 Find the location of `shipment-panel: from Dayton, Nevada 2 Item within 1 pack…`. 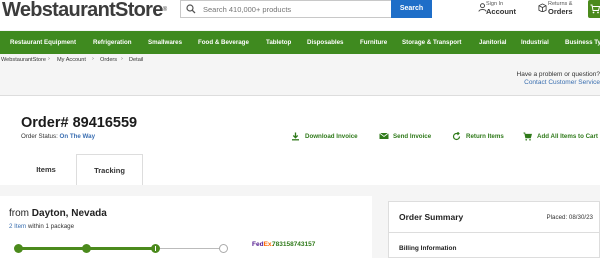

shipment-panel: from Dayton, Nevada 2 Item within 1 pack… is located at coordinates (186, 227).